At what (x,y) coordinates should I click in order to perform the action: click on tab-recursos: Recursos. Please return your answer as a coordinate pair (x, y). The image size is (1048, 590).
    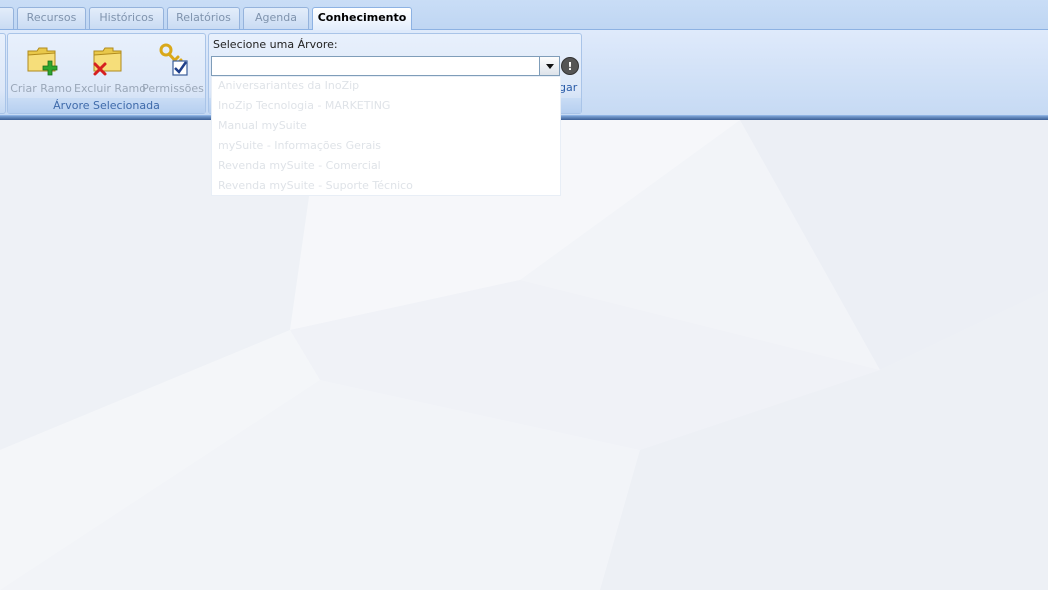
    Looking at the image, I should click on (51, 18).